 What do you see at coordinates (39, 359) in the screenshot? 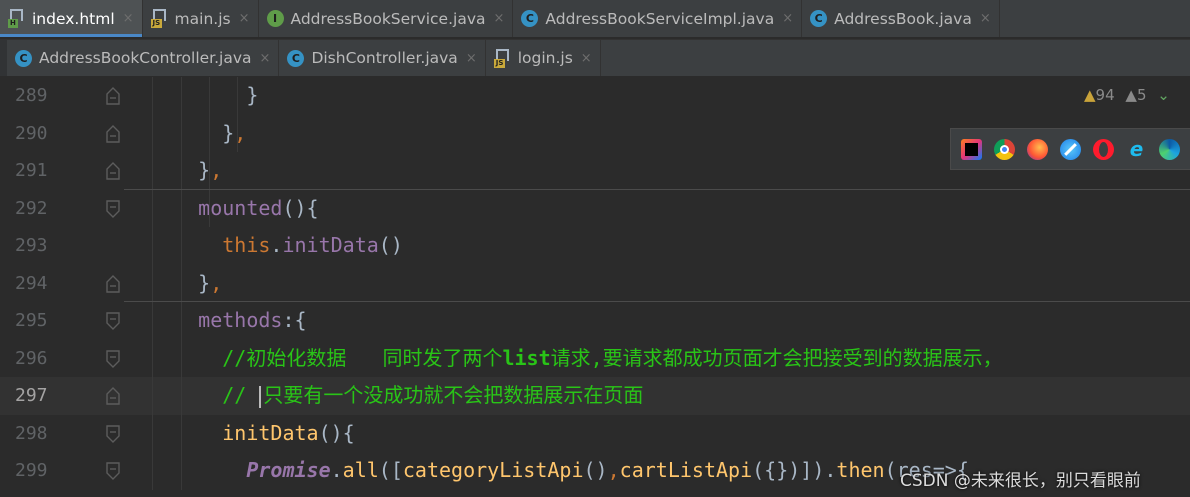
I see `line-number: 296` at bounding box center [39, 359].